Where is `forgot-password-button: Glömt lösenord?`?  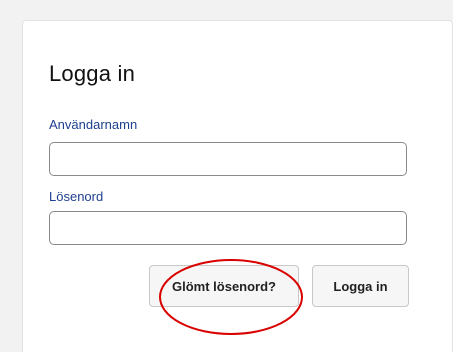 forgot-password-button: Glömt lösenord? is located at coordinates (224, 286).